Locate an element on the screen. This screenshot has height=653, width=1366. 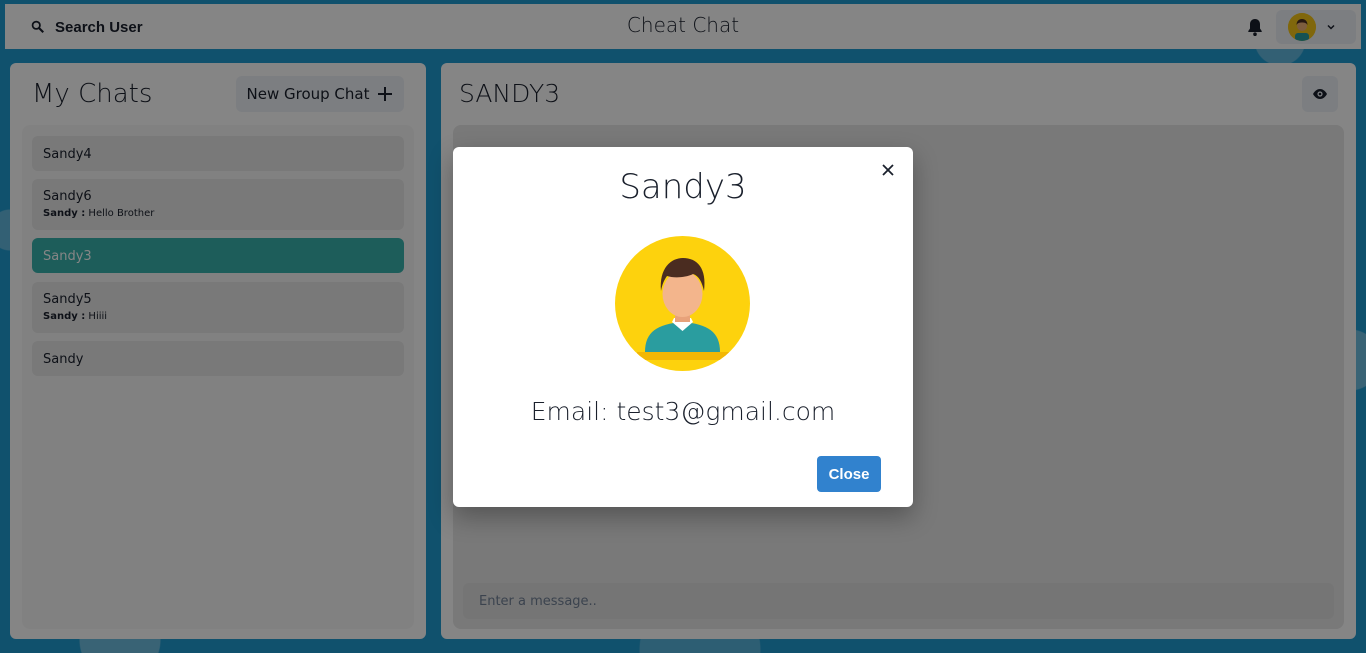
close-icon is located at coordinates (888, 170).